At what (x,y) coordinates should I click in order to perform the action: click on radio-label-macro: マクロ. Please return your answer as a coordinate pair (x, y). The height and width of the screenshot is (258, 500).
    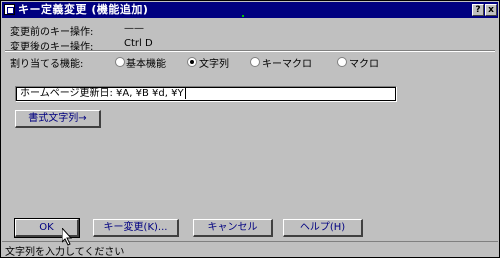
    Looking at the image, I should click on (364, 62).